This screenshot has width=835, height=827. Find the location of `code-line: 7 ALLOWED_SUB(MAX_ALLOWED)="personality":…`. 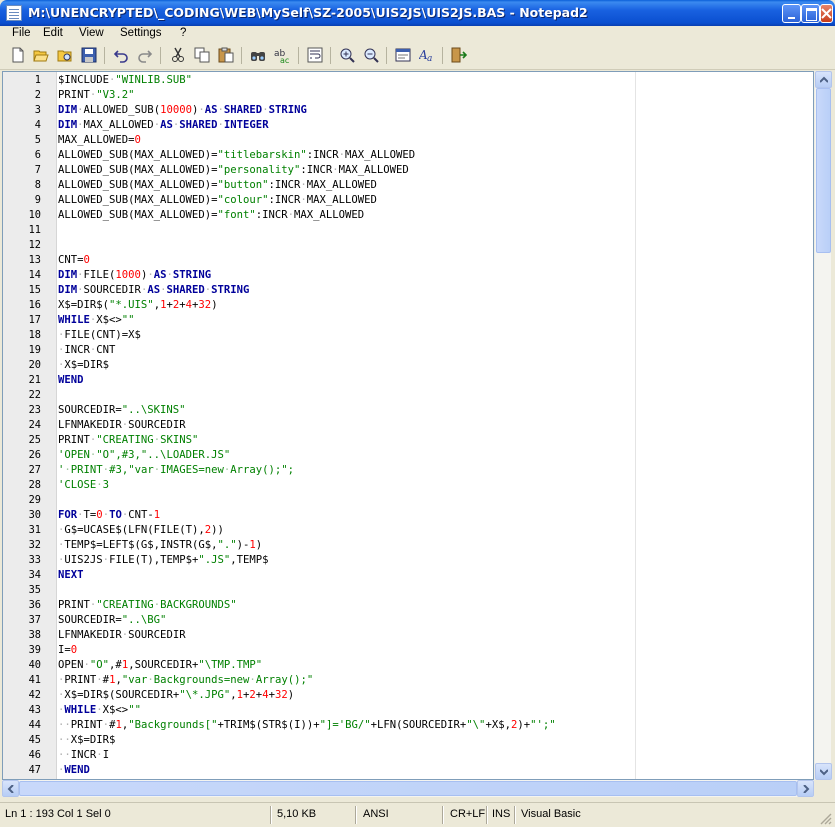

code-line: 7 ALLOWED_SUB(MAX_ALLOWED)="personality":… is located at coordinates (408, 170).